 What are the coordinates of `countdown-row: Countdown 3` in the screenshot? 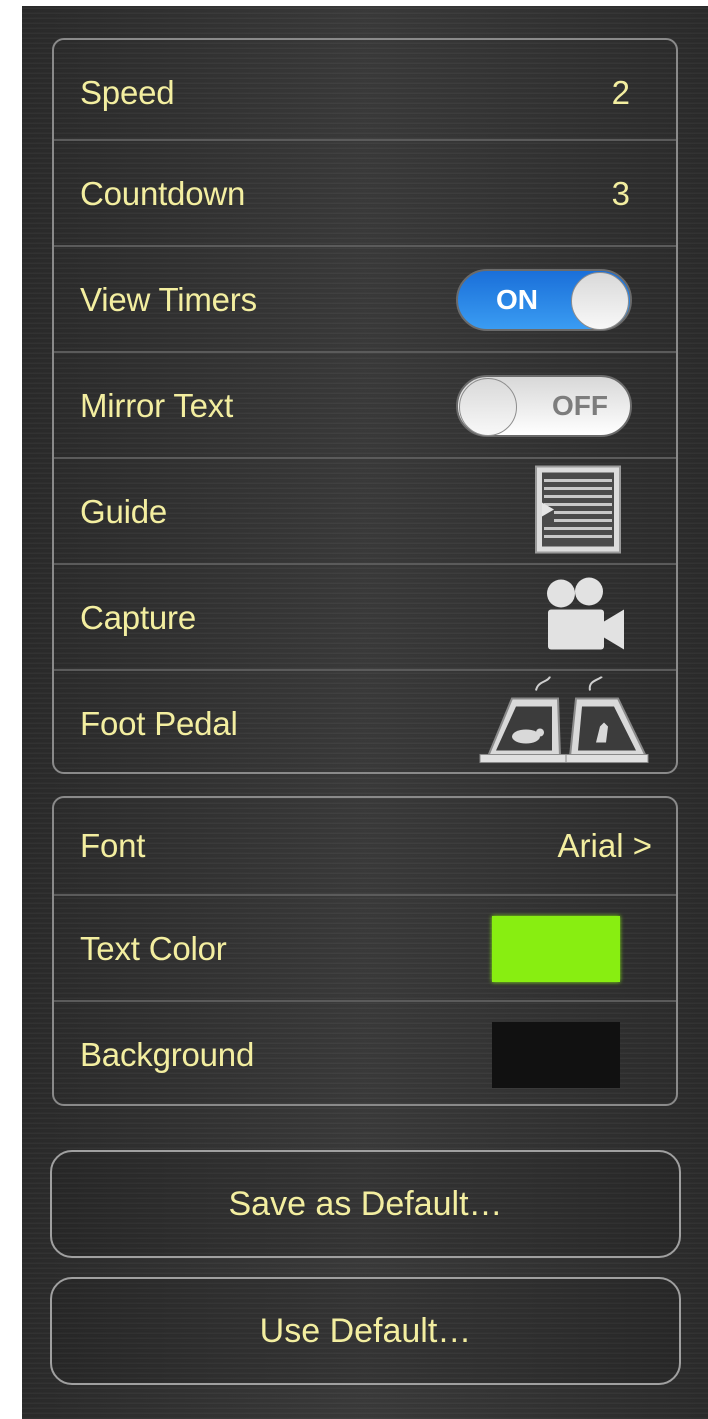 It's located at (365, 193).